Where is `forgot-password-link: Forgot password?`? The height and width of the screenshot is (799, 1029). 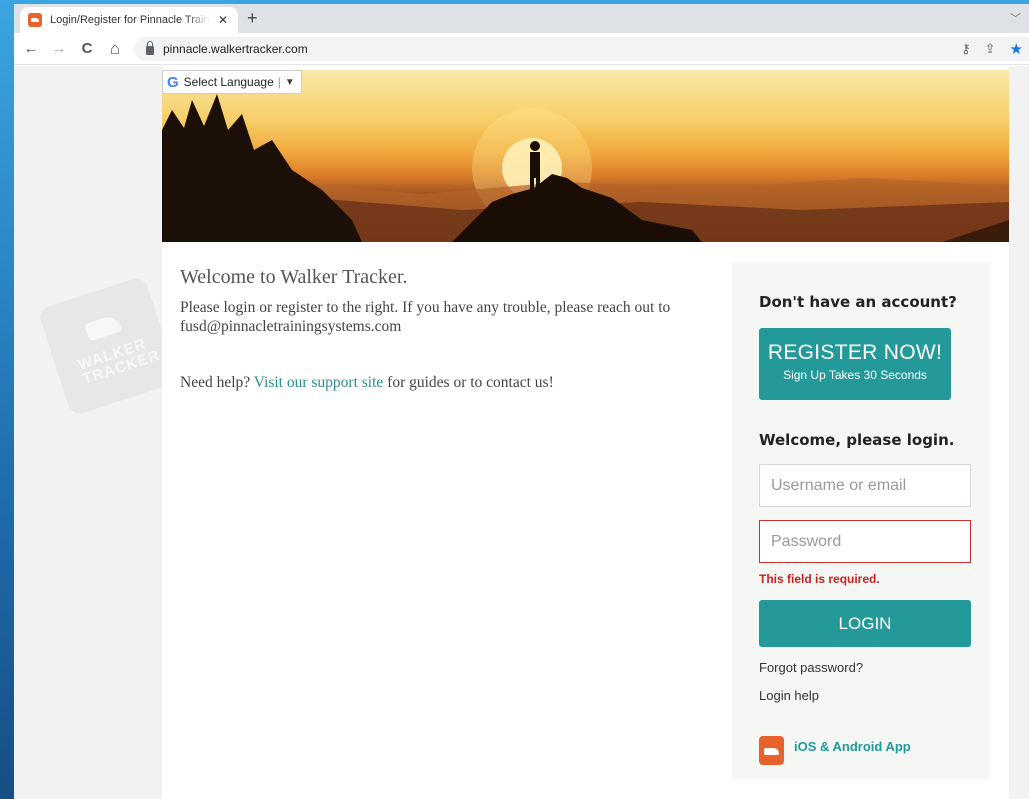
forgot-password-link: Forgot password? is located at coordinates (811, 667).